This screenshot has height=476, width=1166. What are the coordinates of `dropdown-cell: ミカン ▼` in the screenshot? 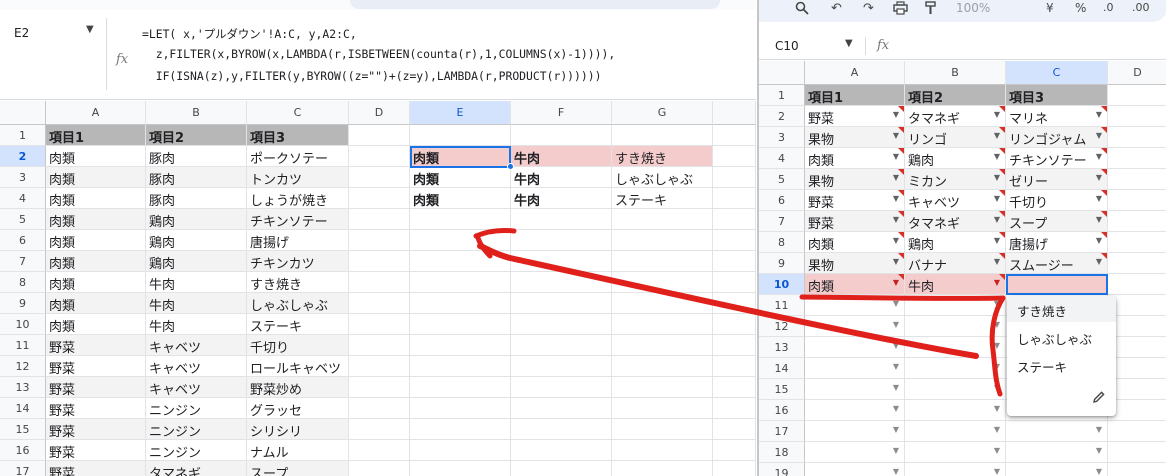 It's located at (955, 179).